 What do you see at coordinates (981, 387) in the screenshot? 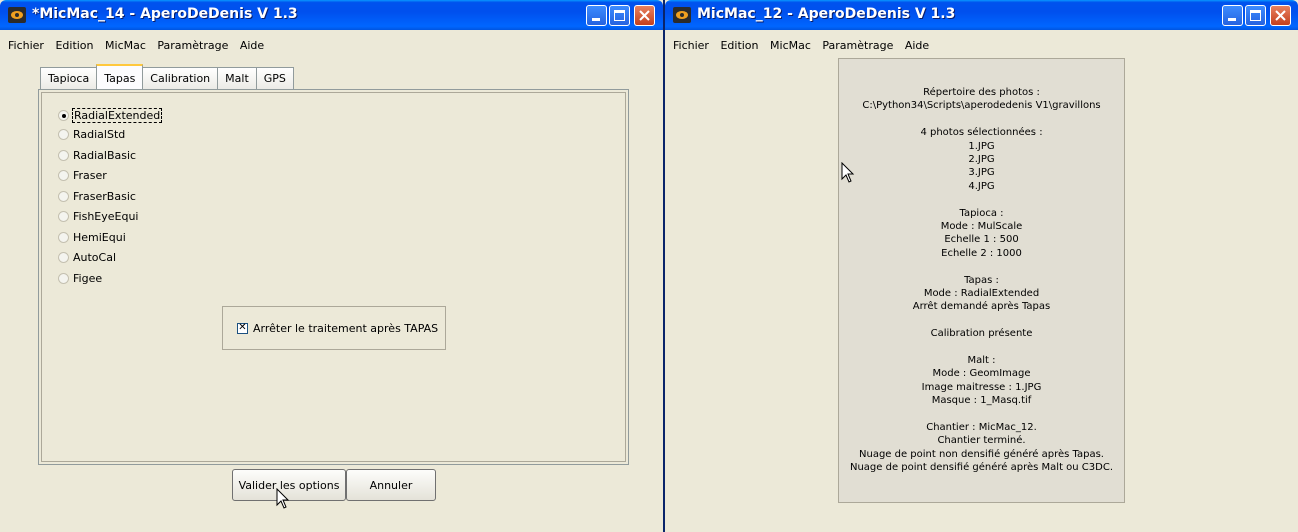
I see `summary-line: Image maitresse : 1.JPG` at bounding box center [981, 387].